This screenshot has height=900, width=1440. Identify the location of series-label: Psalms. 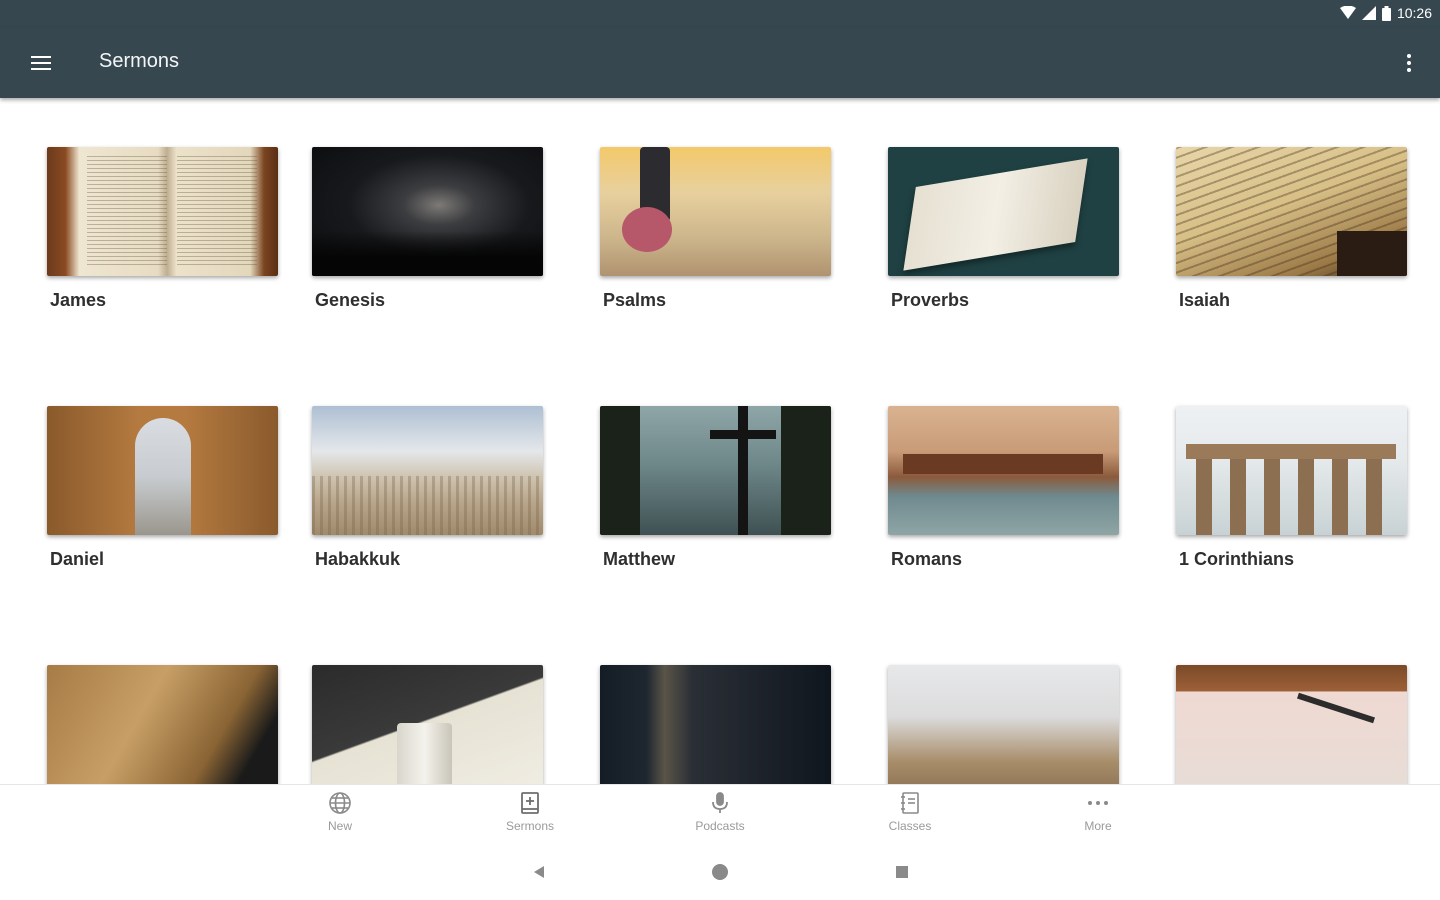
(635, 300).